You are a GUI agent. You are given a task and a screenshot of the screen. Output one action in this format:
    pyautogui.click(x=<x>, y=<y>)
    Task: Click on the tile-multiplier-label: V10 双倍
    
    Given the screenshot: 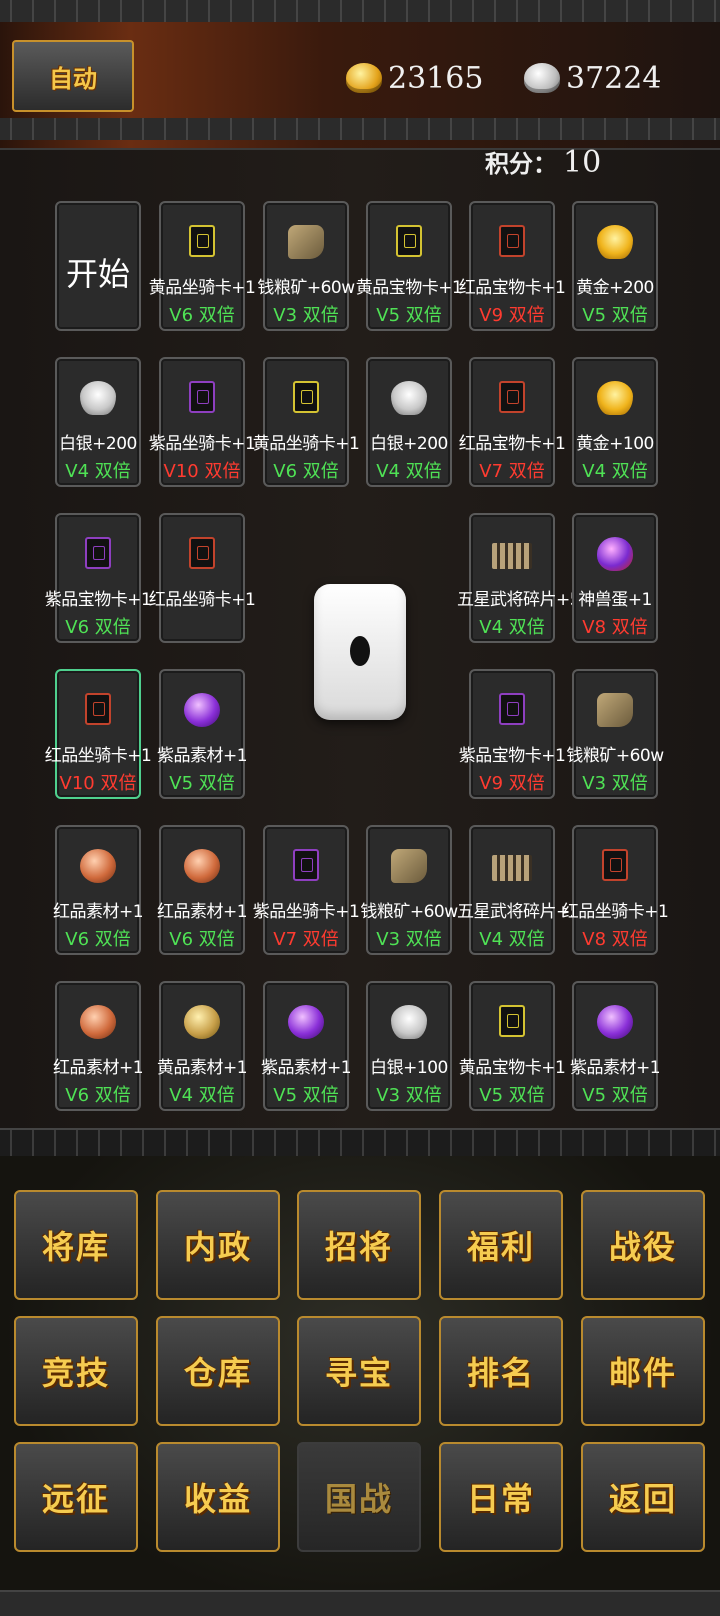 What is the action you would take?
    pyautogui.click(x=202, y=471)
    